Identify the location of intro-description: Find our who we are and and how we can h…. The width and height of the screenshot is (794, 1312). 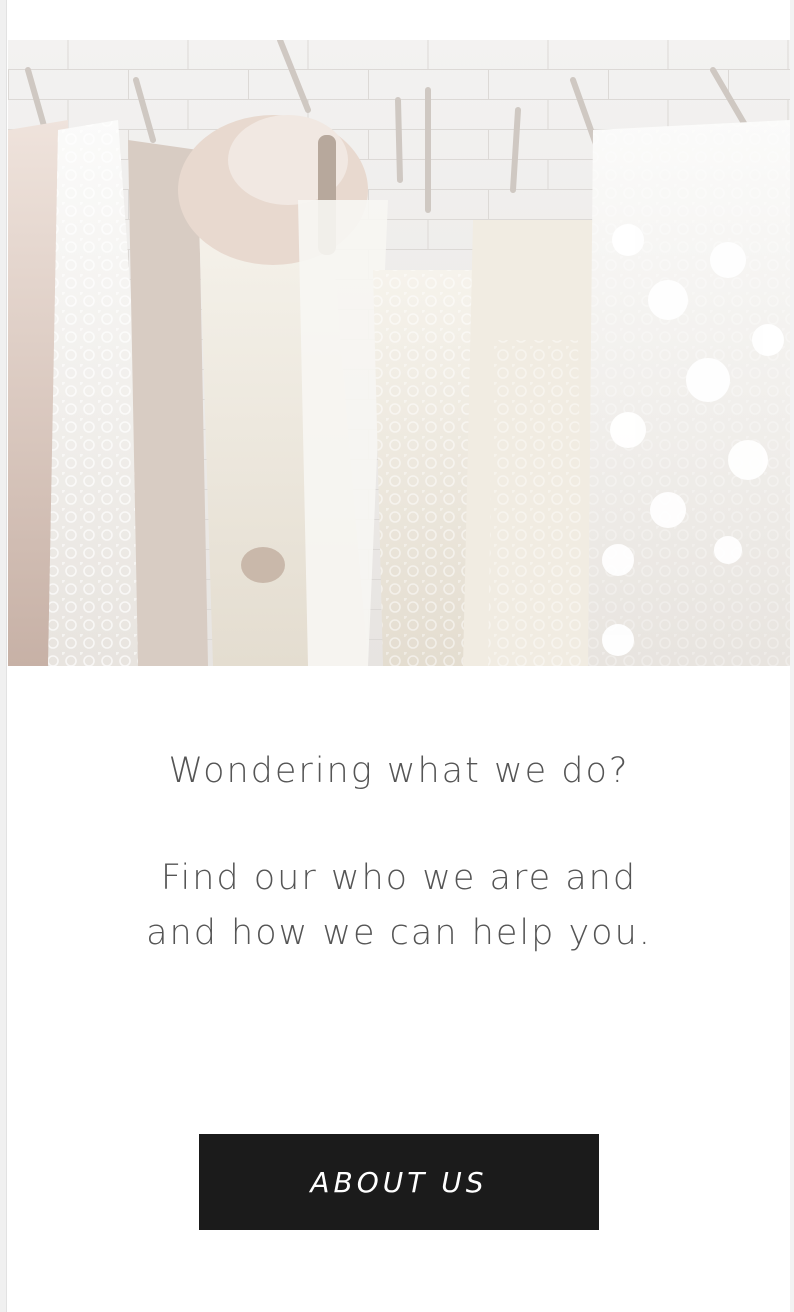
(399, 905).